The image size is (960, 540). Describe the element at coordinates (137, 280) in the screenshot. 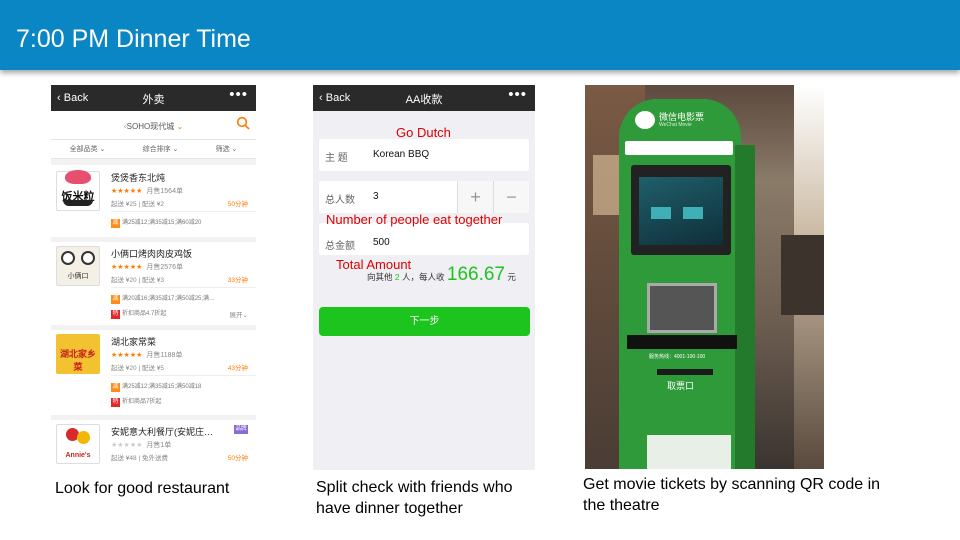

I see `delivery-info: 起送 ¥20 | 配送 ¥3` at that location.